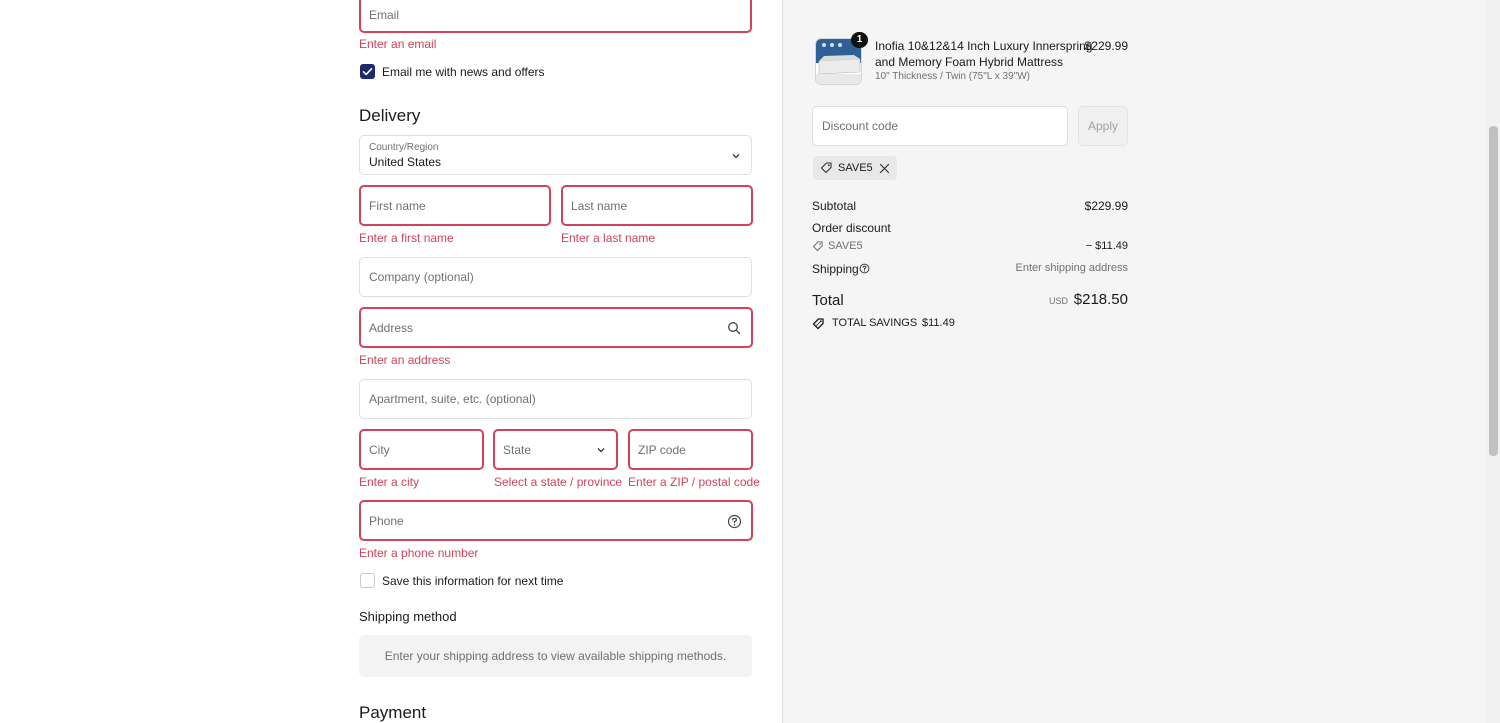 The height and width of the screenshot is (723, 1500). Describe the element at coordinates (952, 76) in the screenshot. I see `product-variant: 10" Thickness / Twin (75"L x 39"W)` at that location.